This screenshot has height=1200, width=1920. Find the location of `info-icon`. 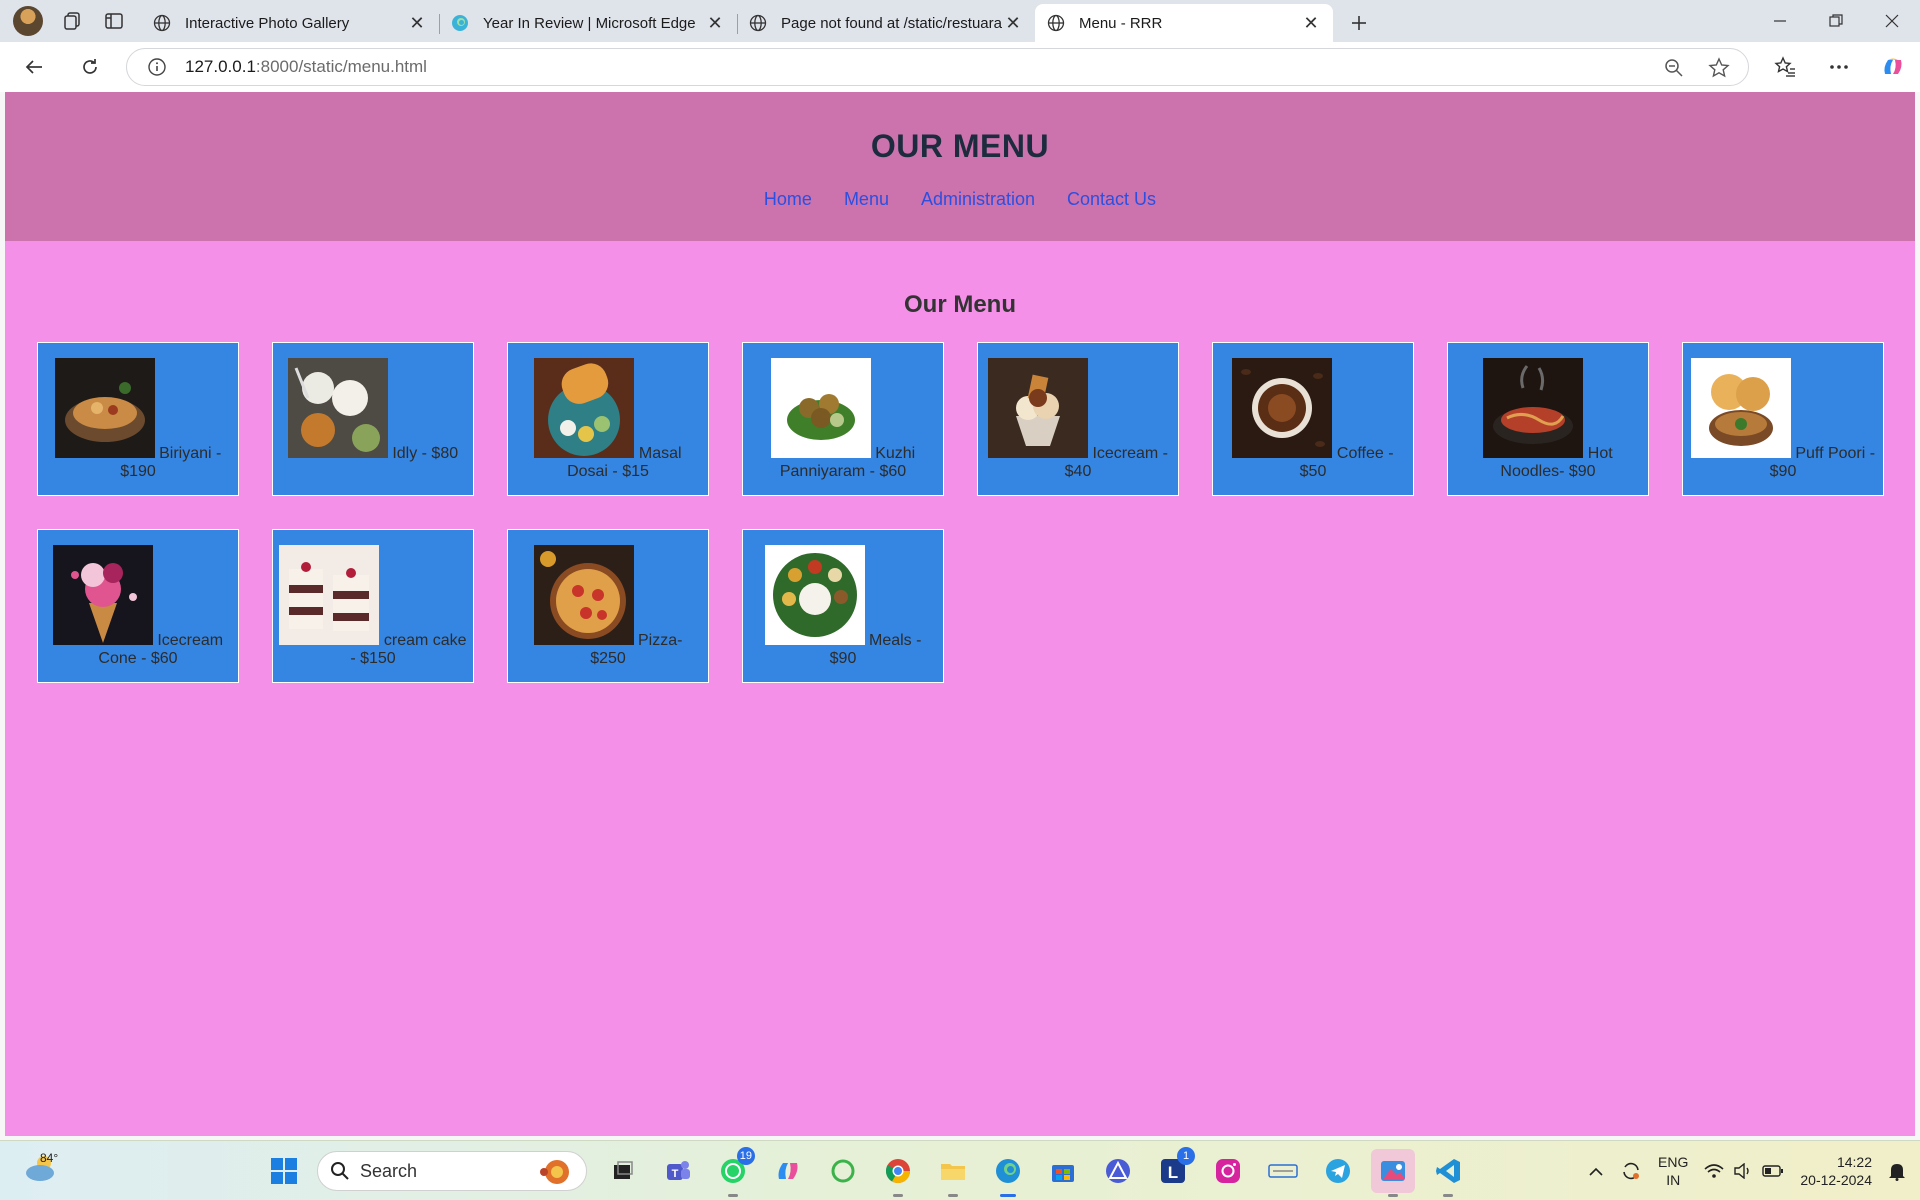

info-icon is located at coordinates (157, 67).